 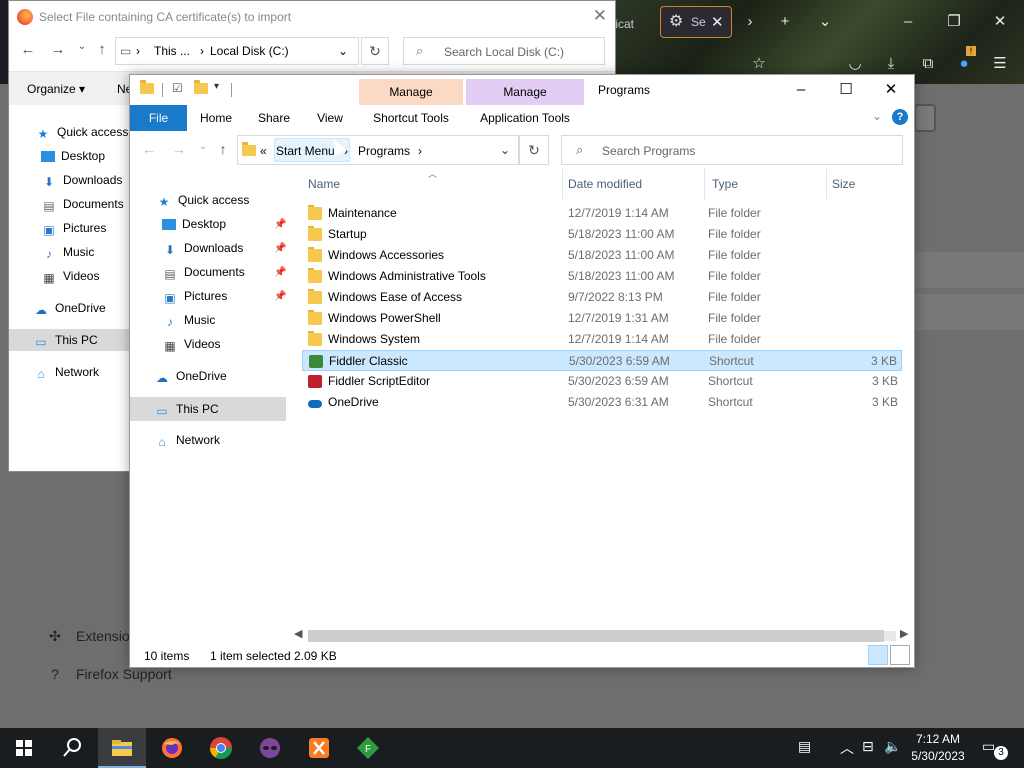 I want to click on new-folder-icon, so click(x=201, y=87).